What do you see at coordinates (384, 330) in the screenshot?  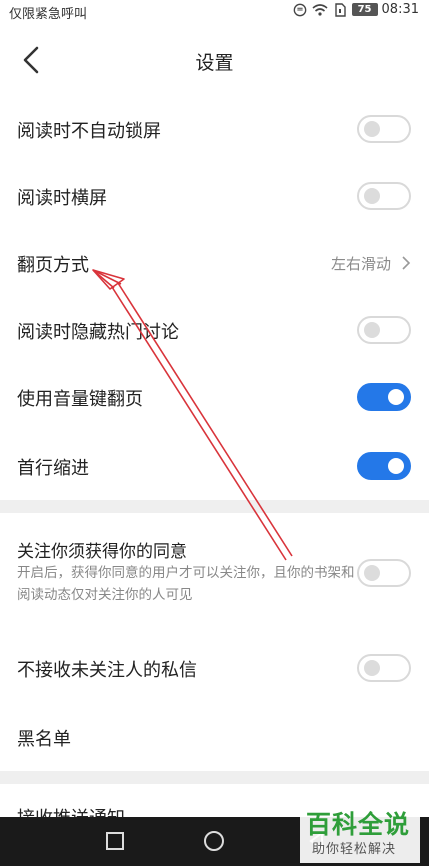 I see `hide-discussion-toggle` at bounding box center [384, 330].